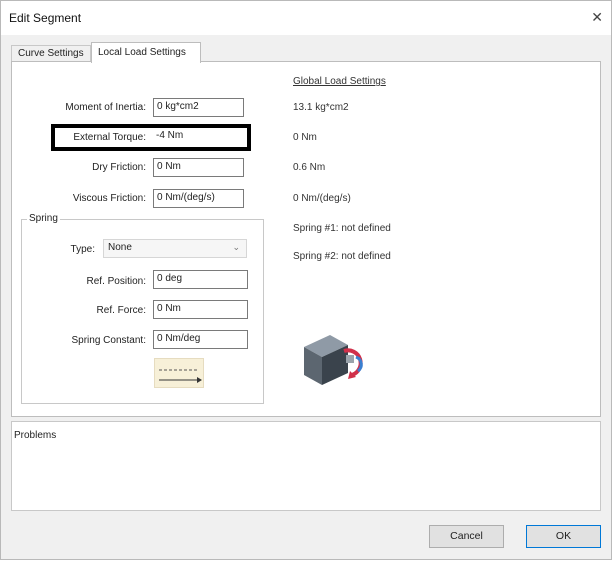  What do you see at coordinates (105, 107) in the screenshot?
I see `moment-of-inertia-label: Moment of Inertia:` at bounding box center [105, 107].